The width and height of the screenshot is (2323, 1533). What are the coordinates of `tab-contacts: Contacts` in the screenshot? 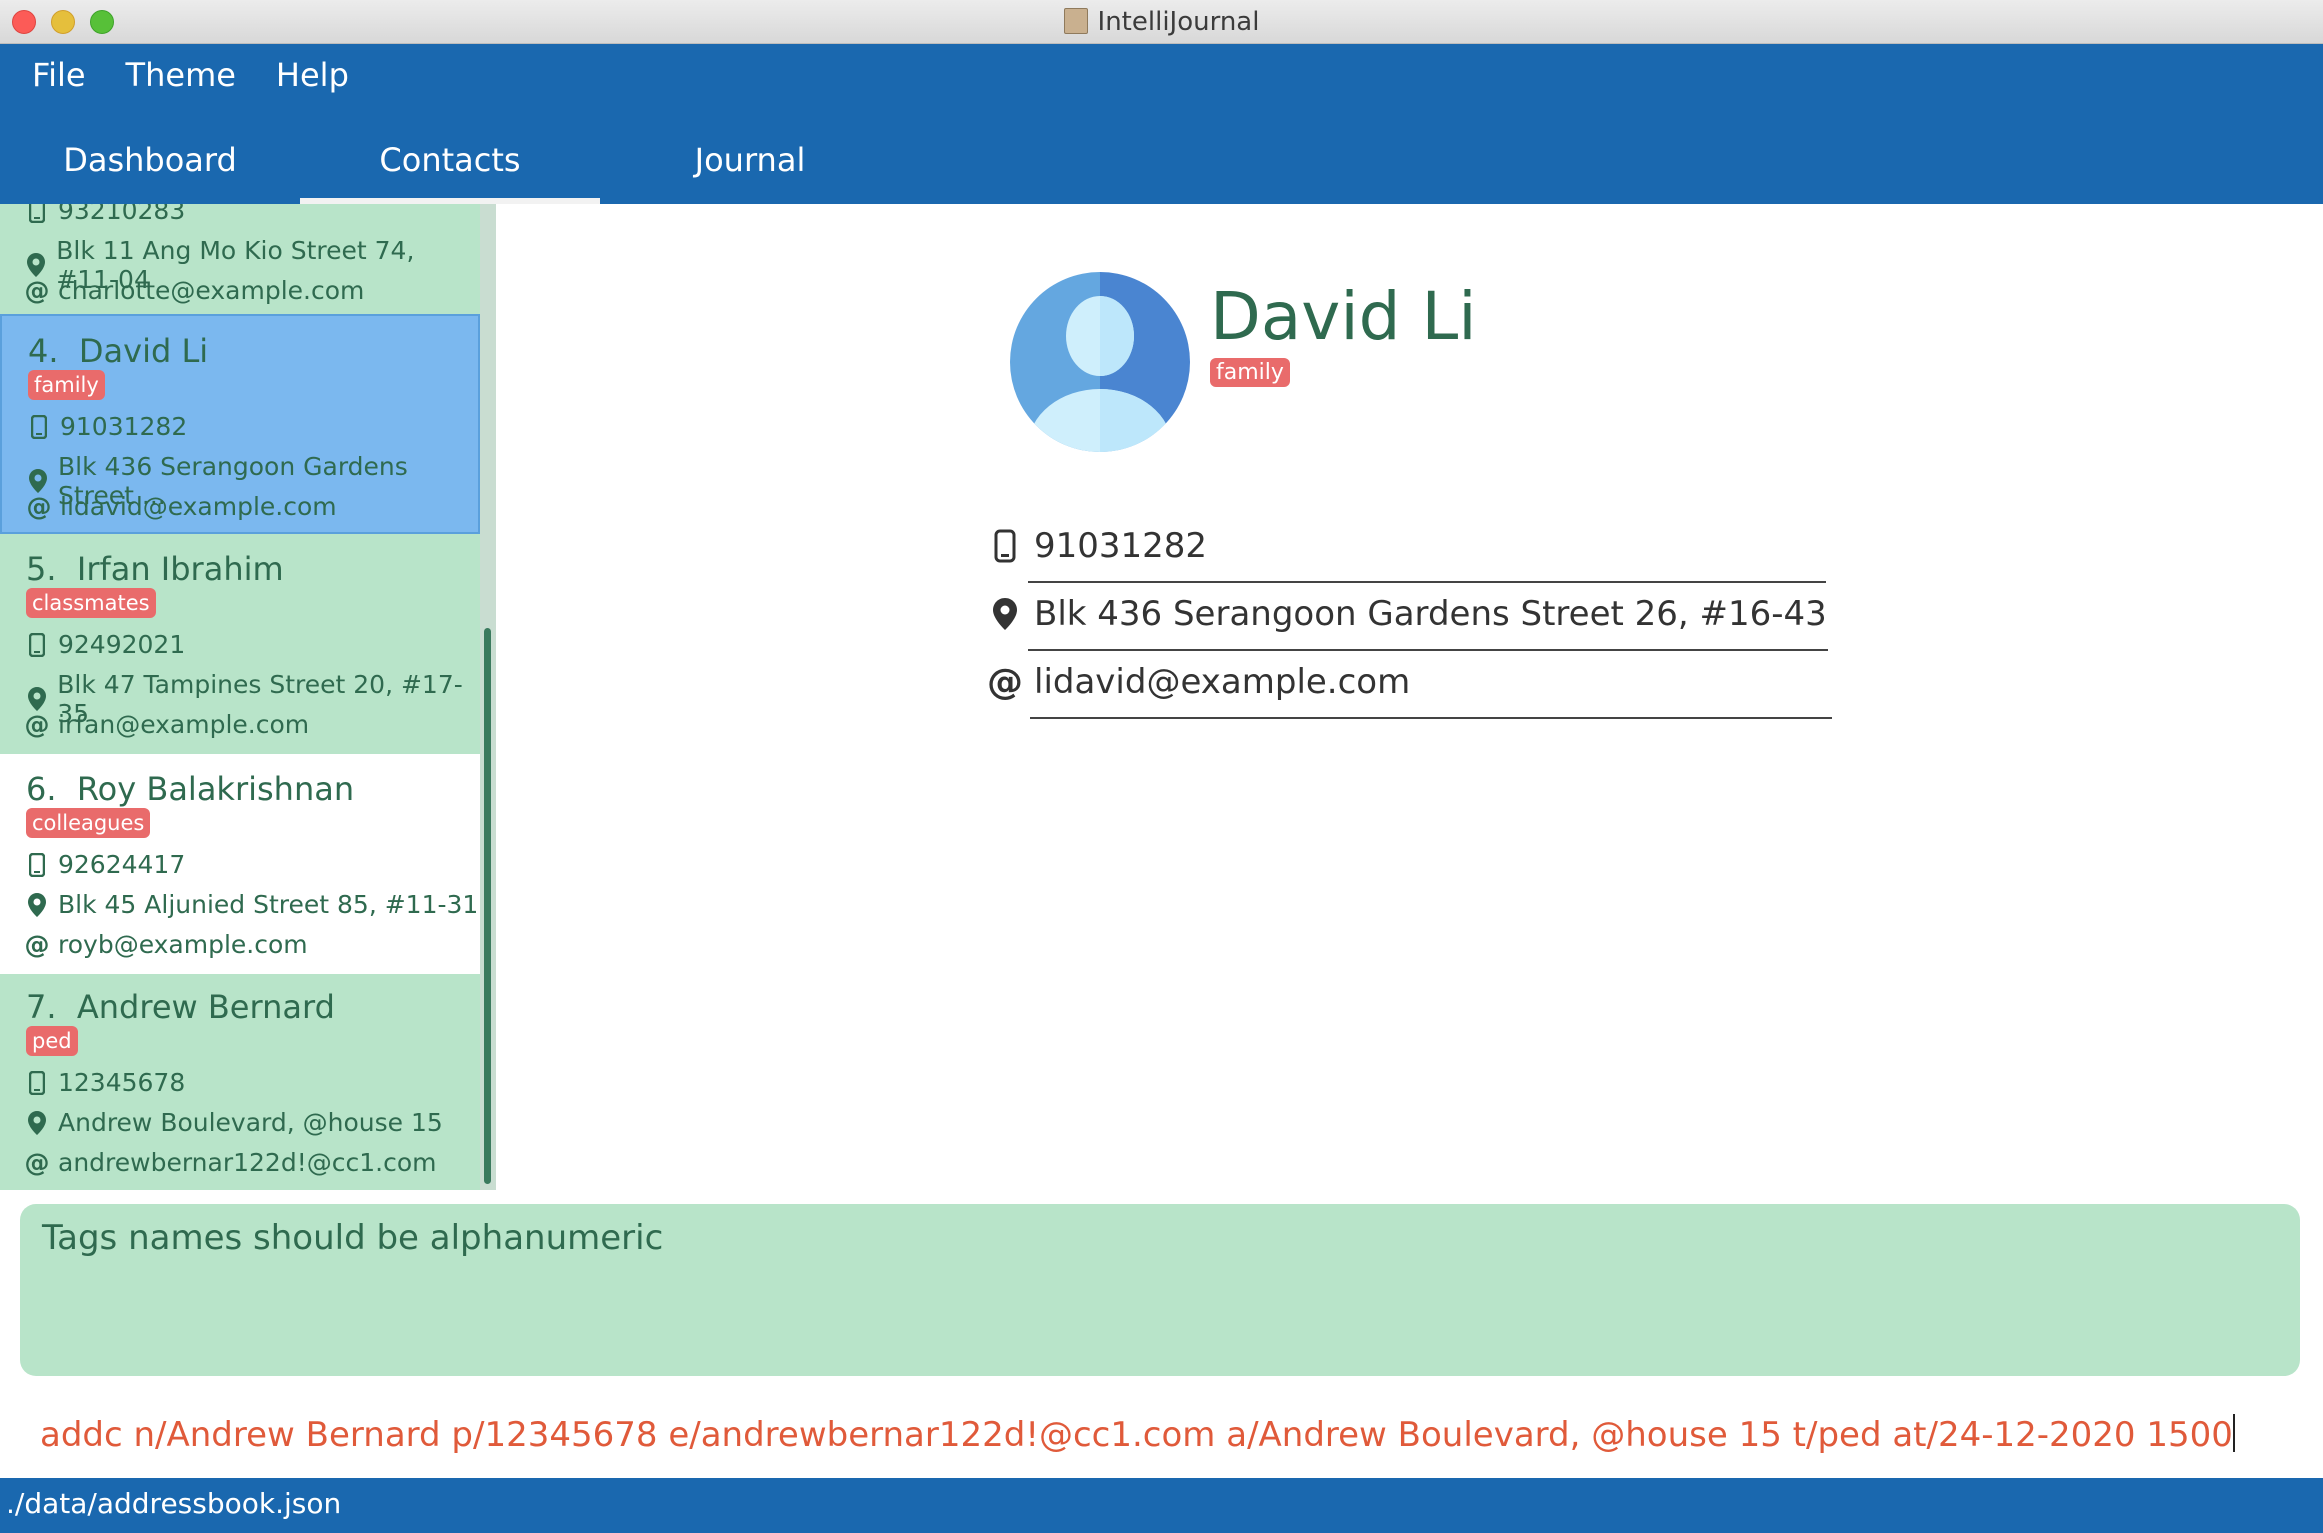 It's located at (450, 164).